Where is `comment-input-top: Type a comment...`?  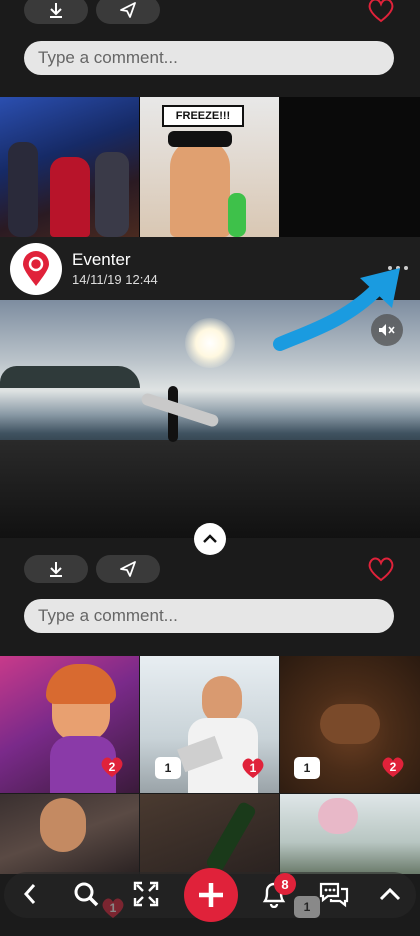 comment-input-top: Type a comment... is located at coordinates (209, 58).